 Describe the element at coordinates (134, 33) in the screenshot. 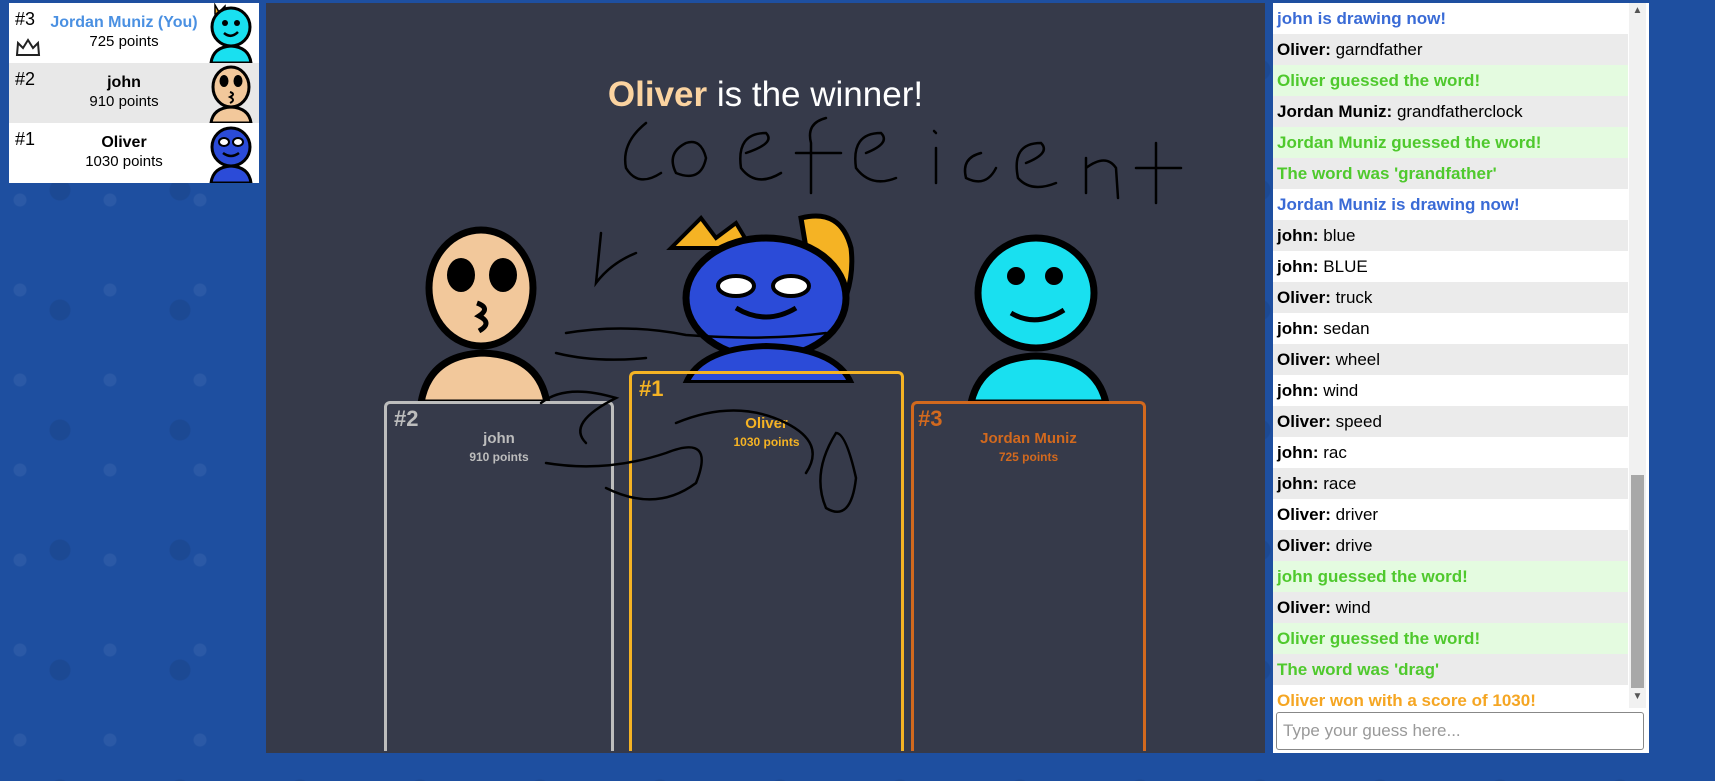

I see `player-row: #3 Jordan Muniz (You) 725 points` at that location.